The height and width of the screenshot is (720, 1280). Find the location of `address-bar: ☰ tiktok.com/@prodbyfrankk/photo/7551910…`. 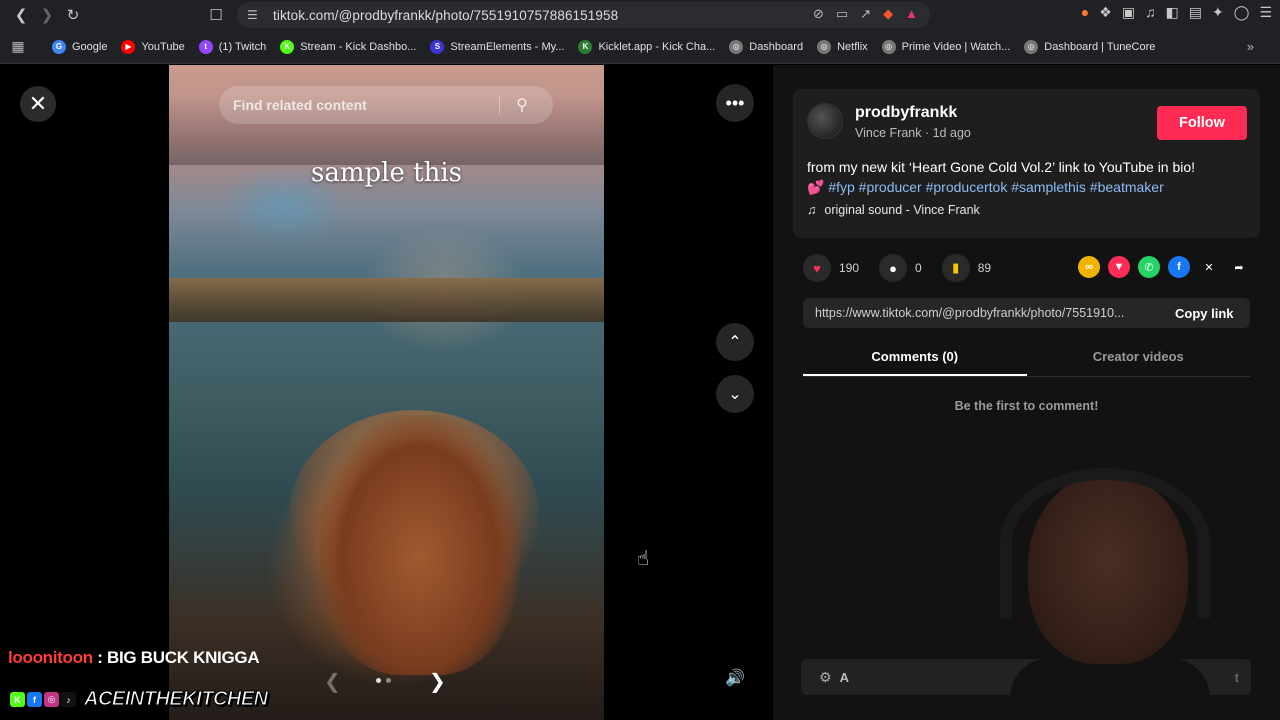

address-bar: ☰ tiktok.com/@prodbyfrankk/photo/7551910… is located at coordinates (583, 15).